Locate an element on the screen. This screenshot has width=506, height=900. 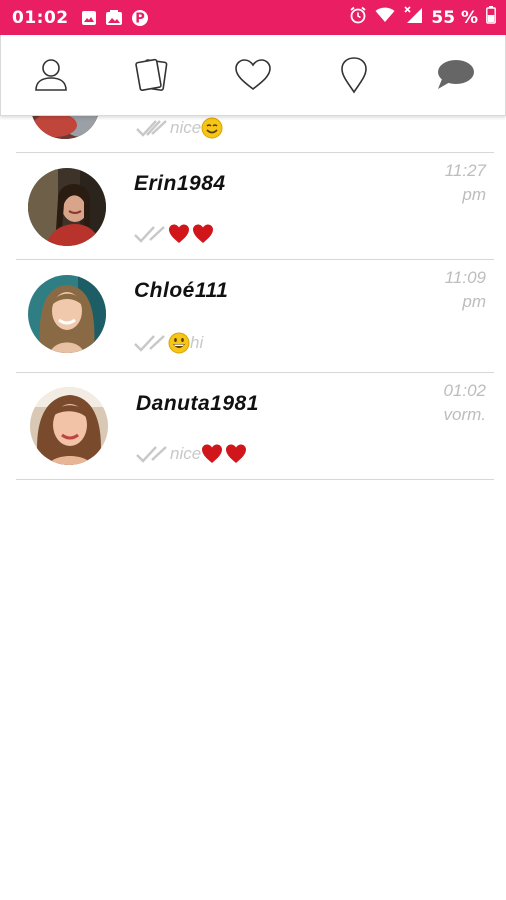
nav-location-button is located at coordinates (354, 75).